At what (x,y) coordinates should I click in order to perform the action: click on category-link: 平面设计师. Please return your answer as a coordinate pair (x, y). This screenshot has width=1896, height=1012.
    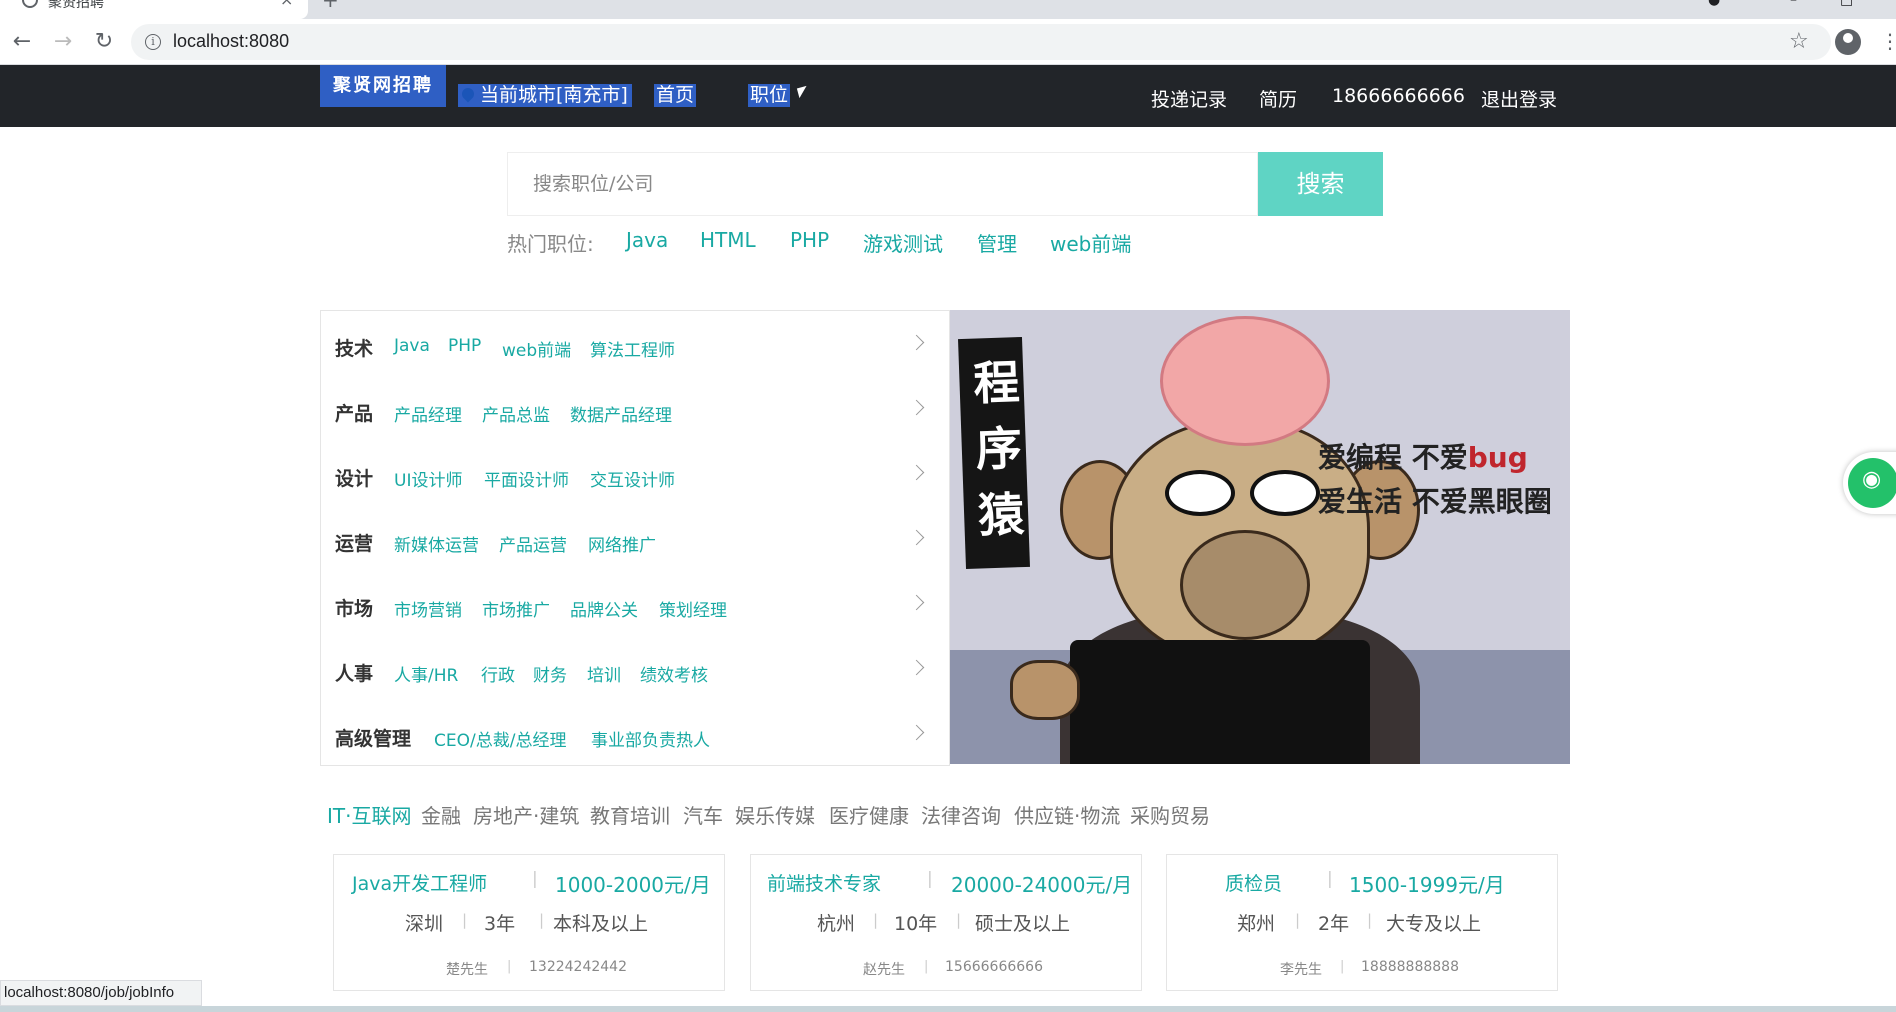
    Looking at the image, I should click on (526, 478).